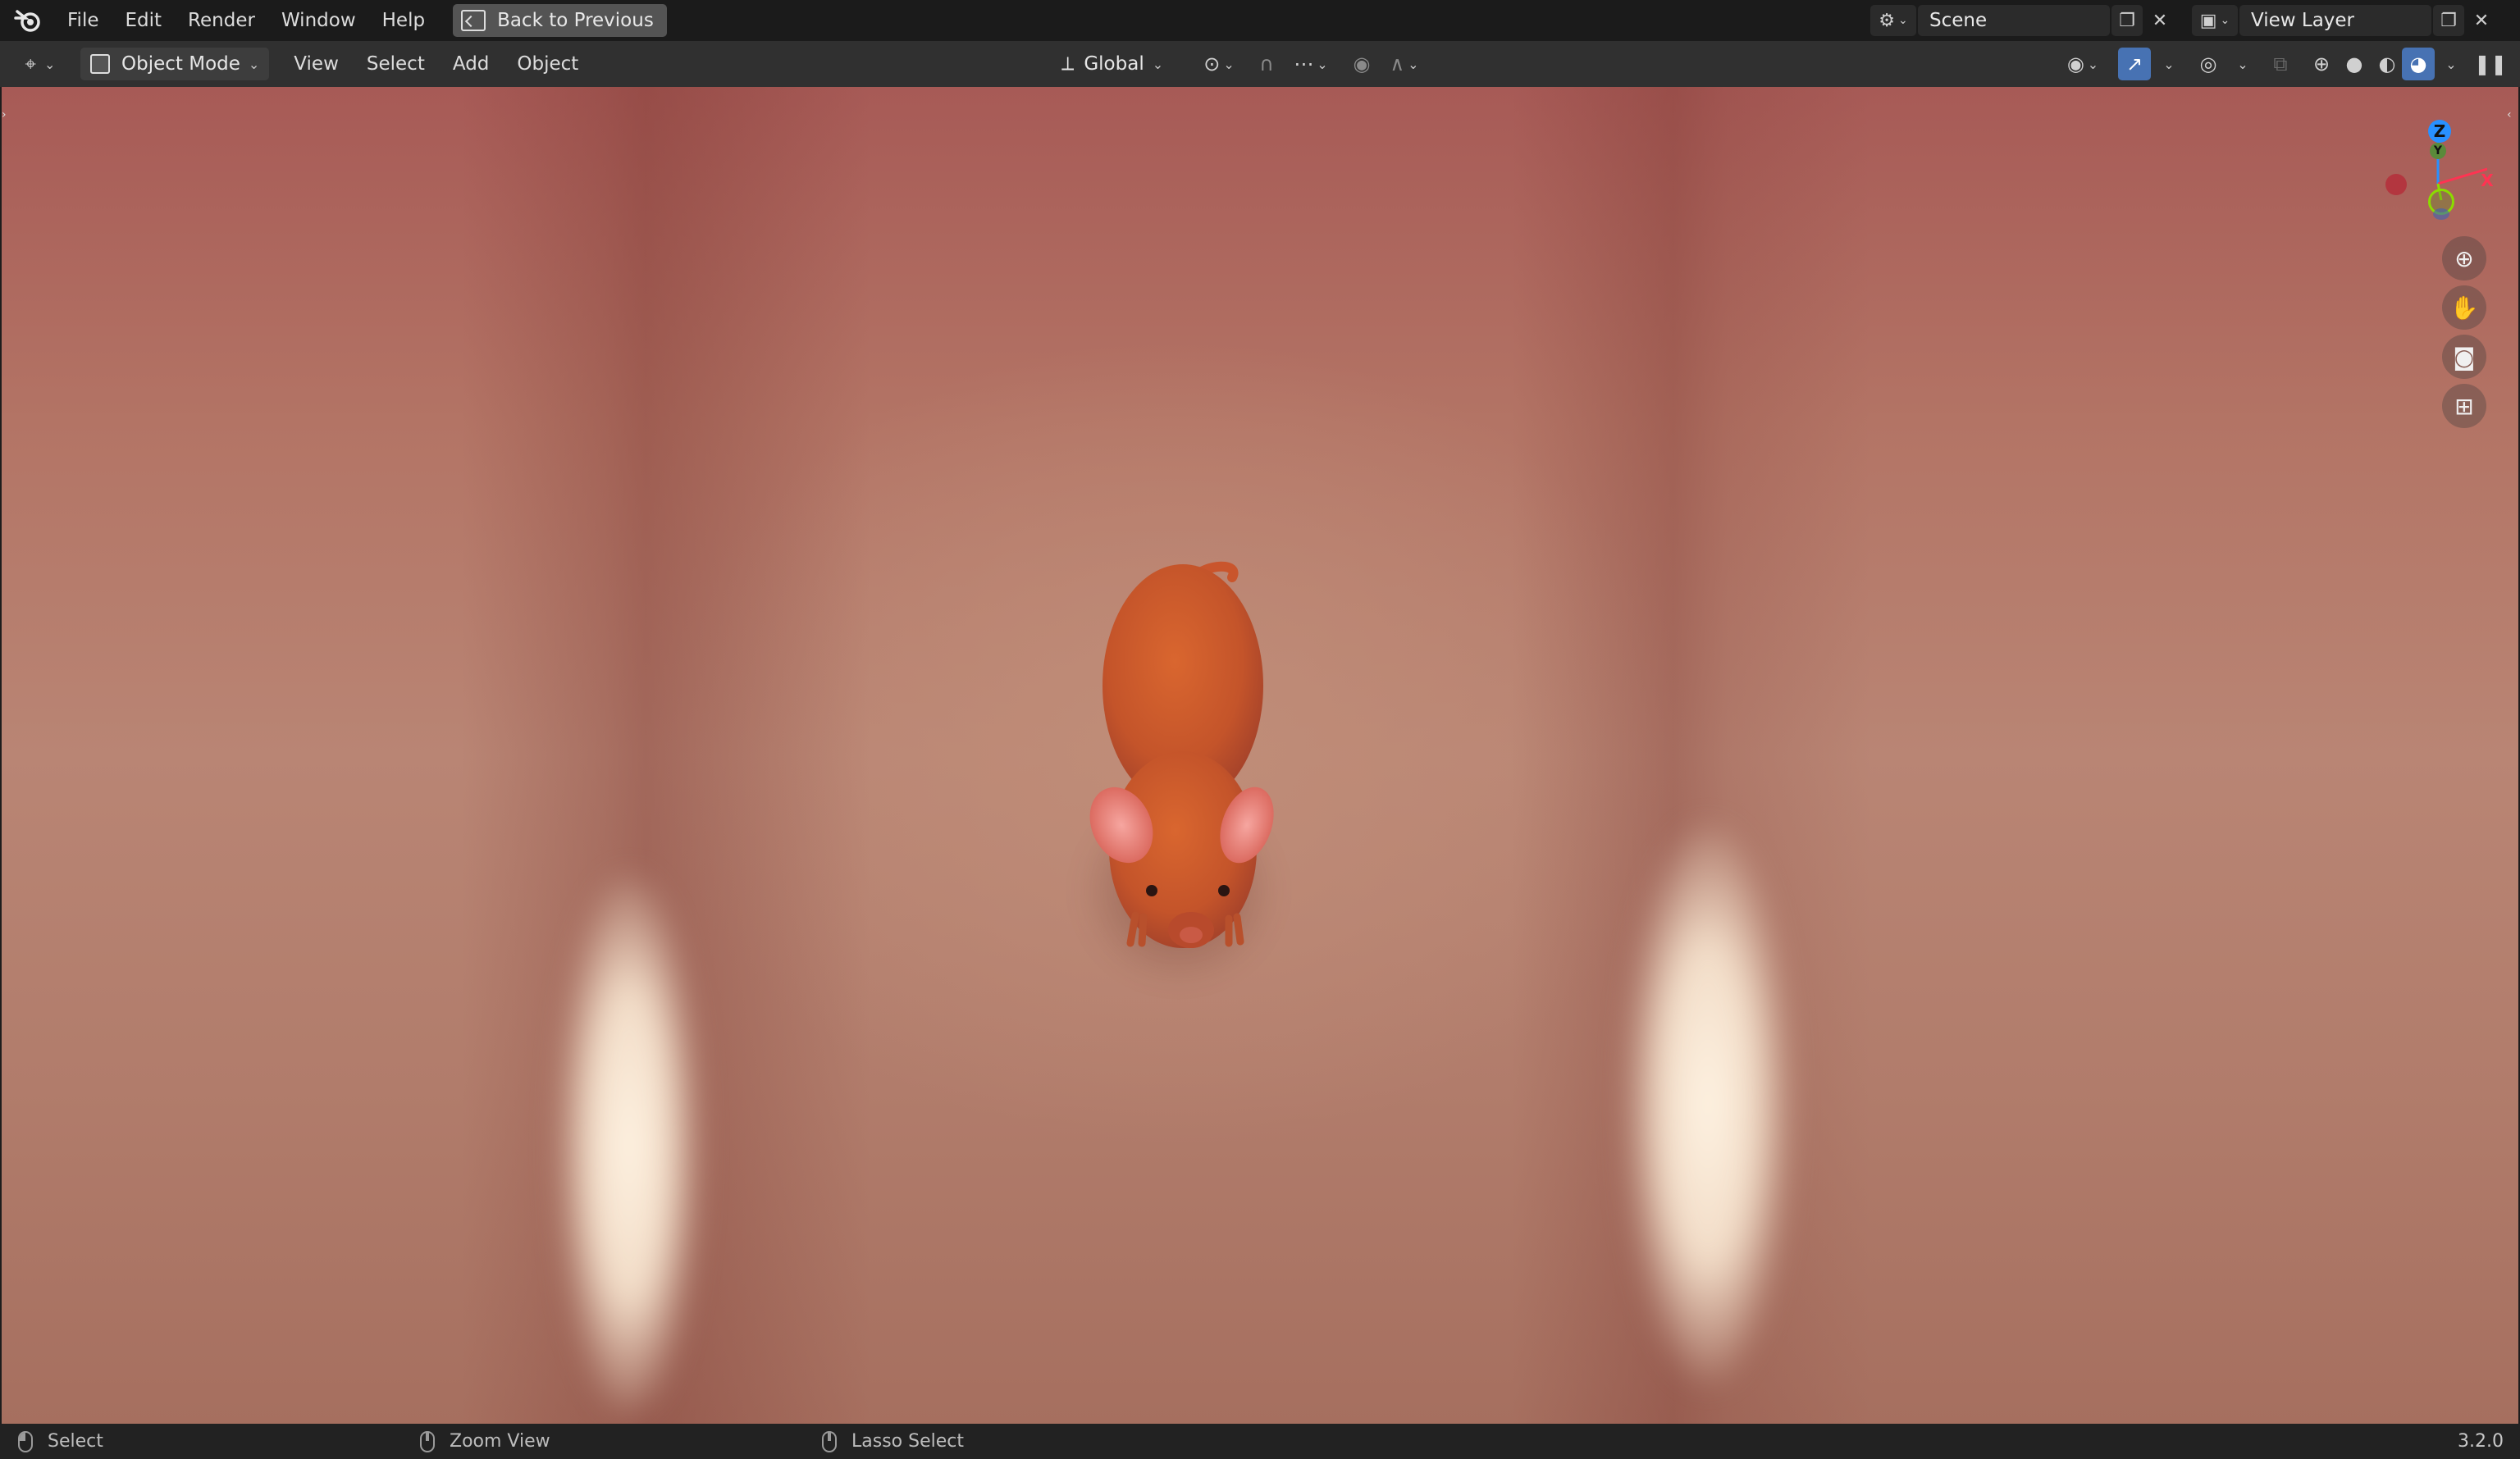 This screenshot has width=2520, height=1459. What do you see at coordinates (221, 20) in the screenshot?
I see `menu-render: Render` at bounding box center [221, 20].